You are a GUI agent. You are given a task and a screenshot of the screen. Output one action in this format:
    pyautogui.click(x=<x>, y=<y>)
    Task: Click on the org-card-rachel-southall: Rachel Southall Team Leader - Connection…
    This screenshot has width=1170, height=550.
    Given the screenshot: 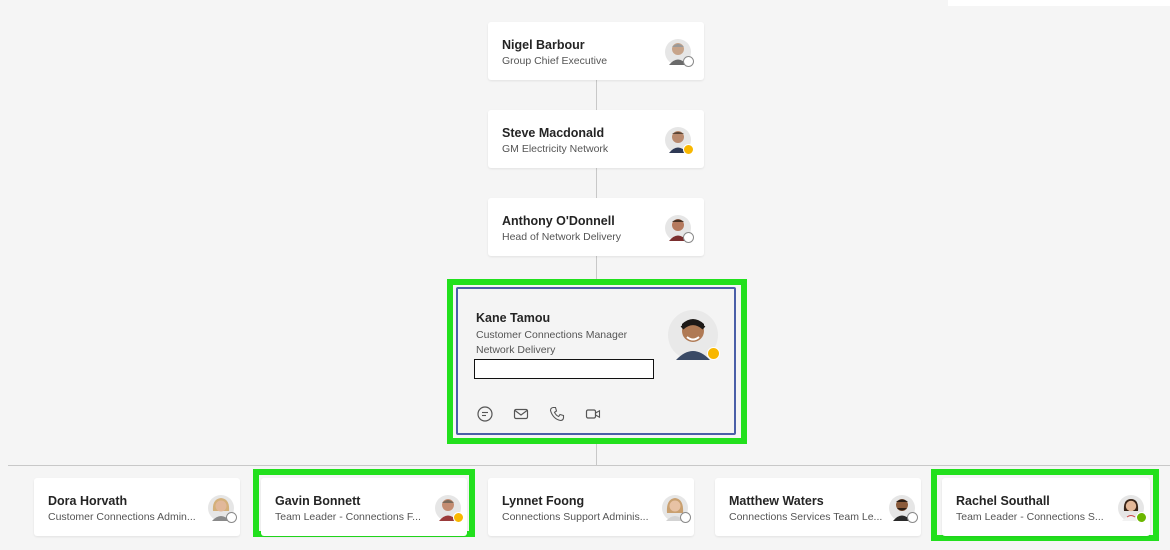 What is the action you would take?
    pyautogui.click(x=1046, y=507)
    